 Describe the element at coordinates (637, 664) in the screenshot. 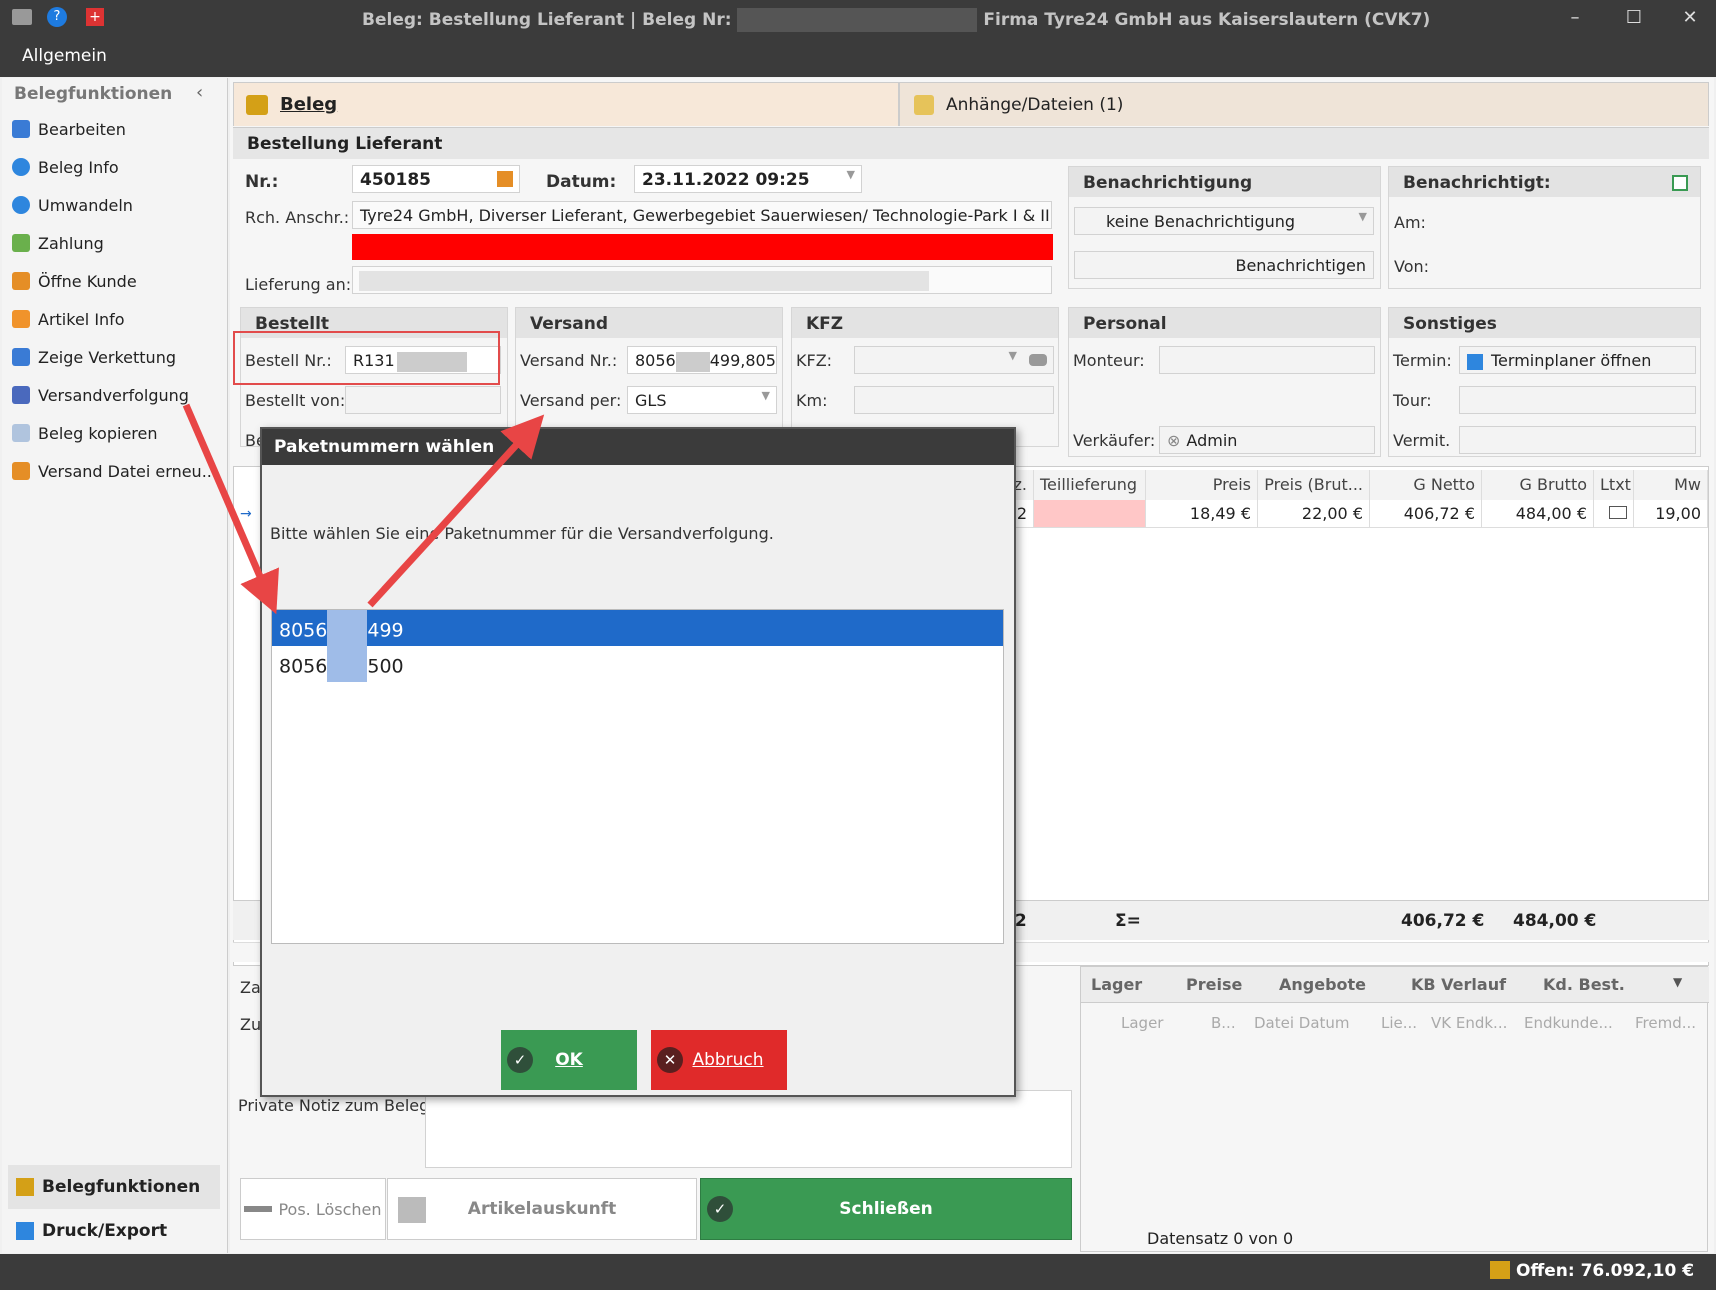

I see `list-item: 8056 500` at that location.